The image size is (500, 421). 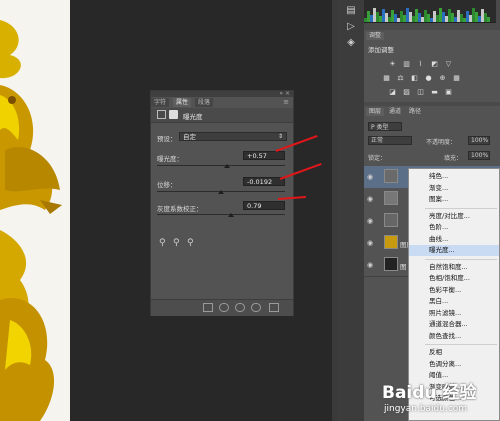 What do you see at coordinates (351, 11) in the screenshot?
I see `history-icon: ▤` at bounding box center [351, 11].